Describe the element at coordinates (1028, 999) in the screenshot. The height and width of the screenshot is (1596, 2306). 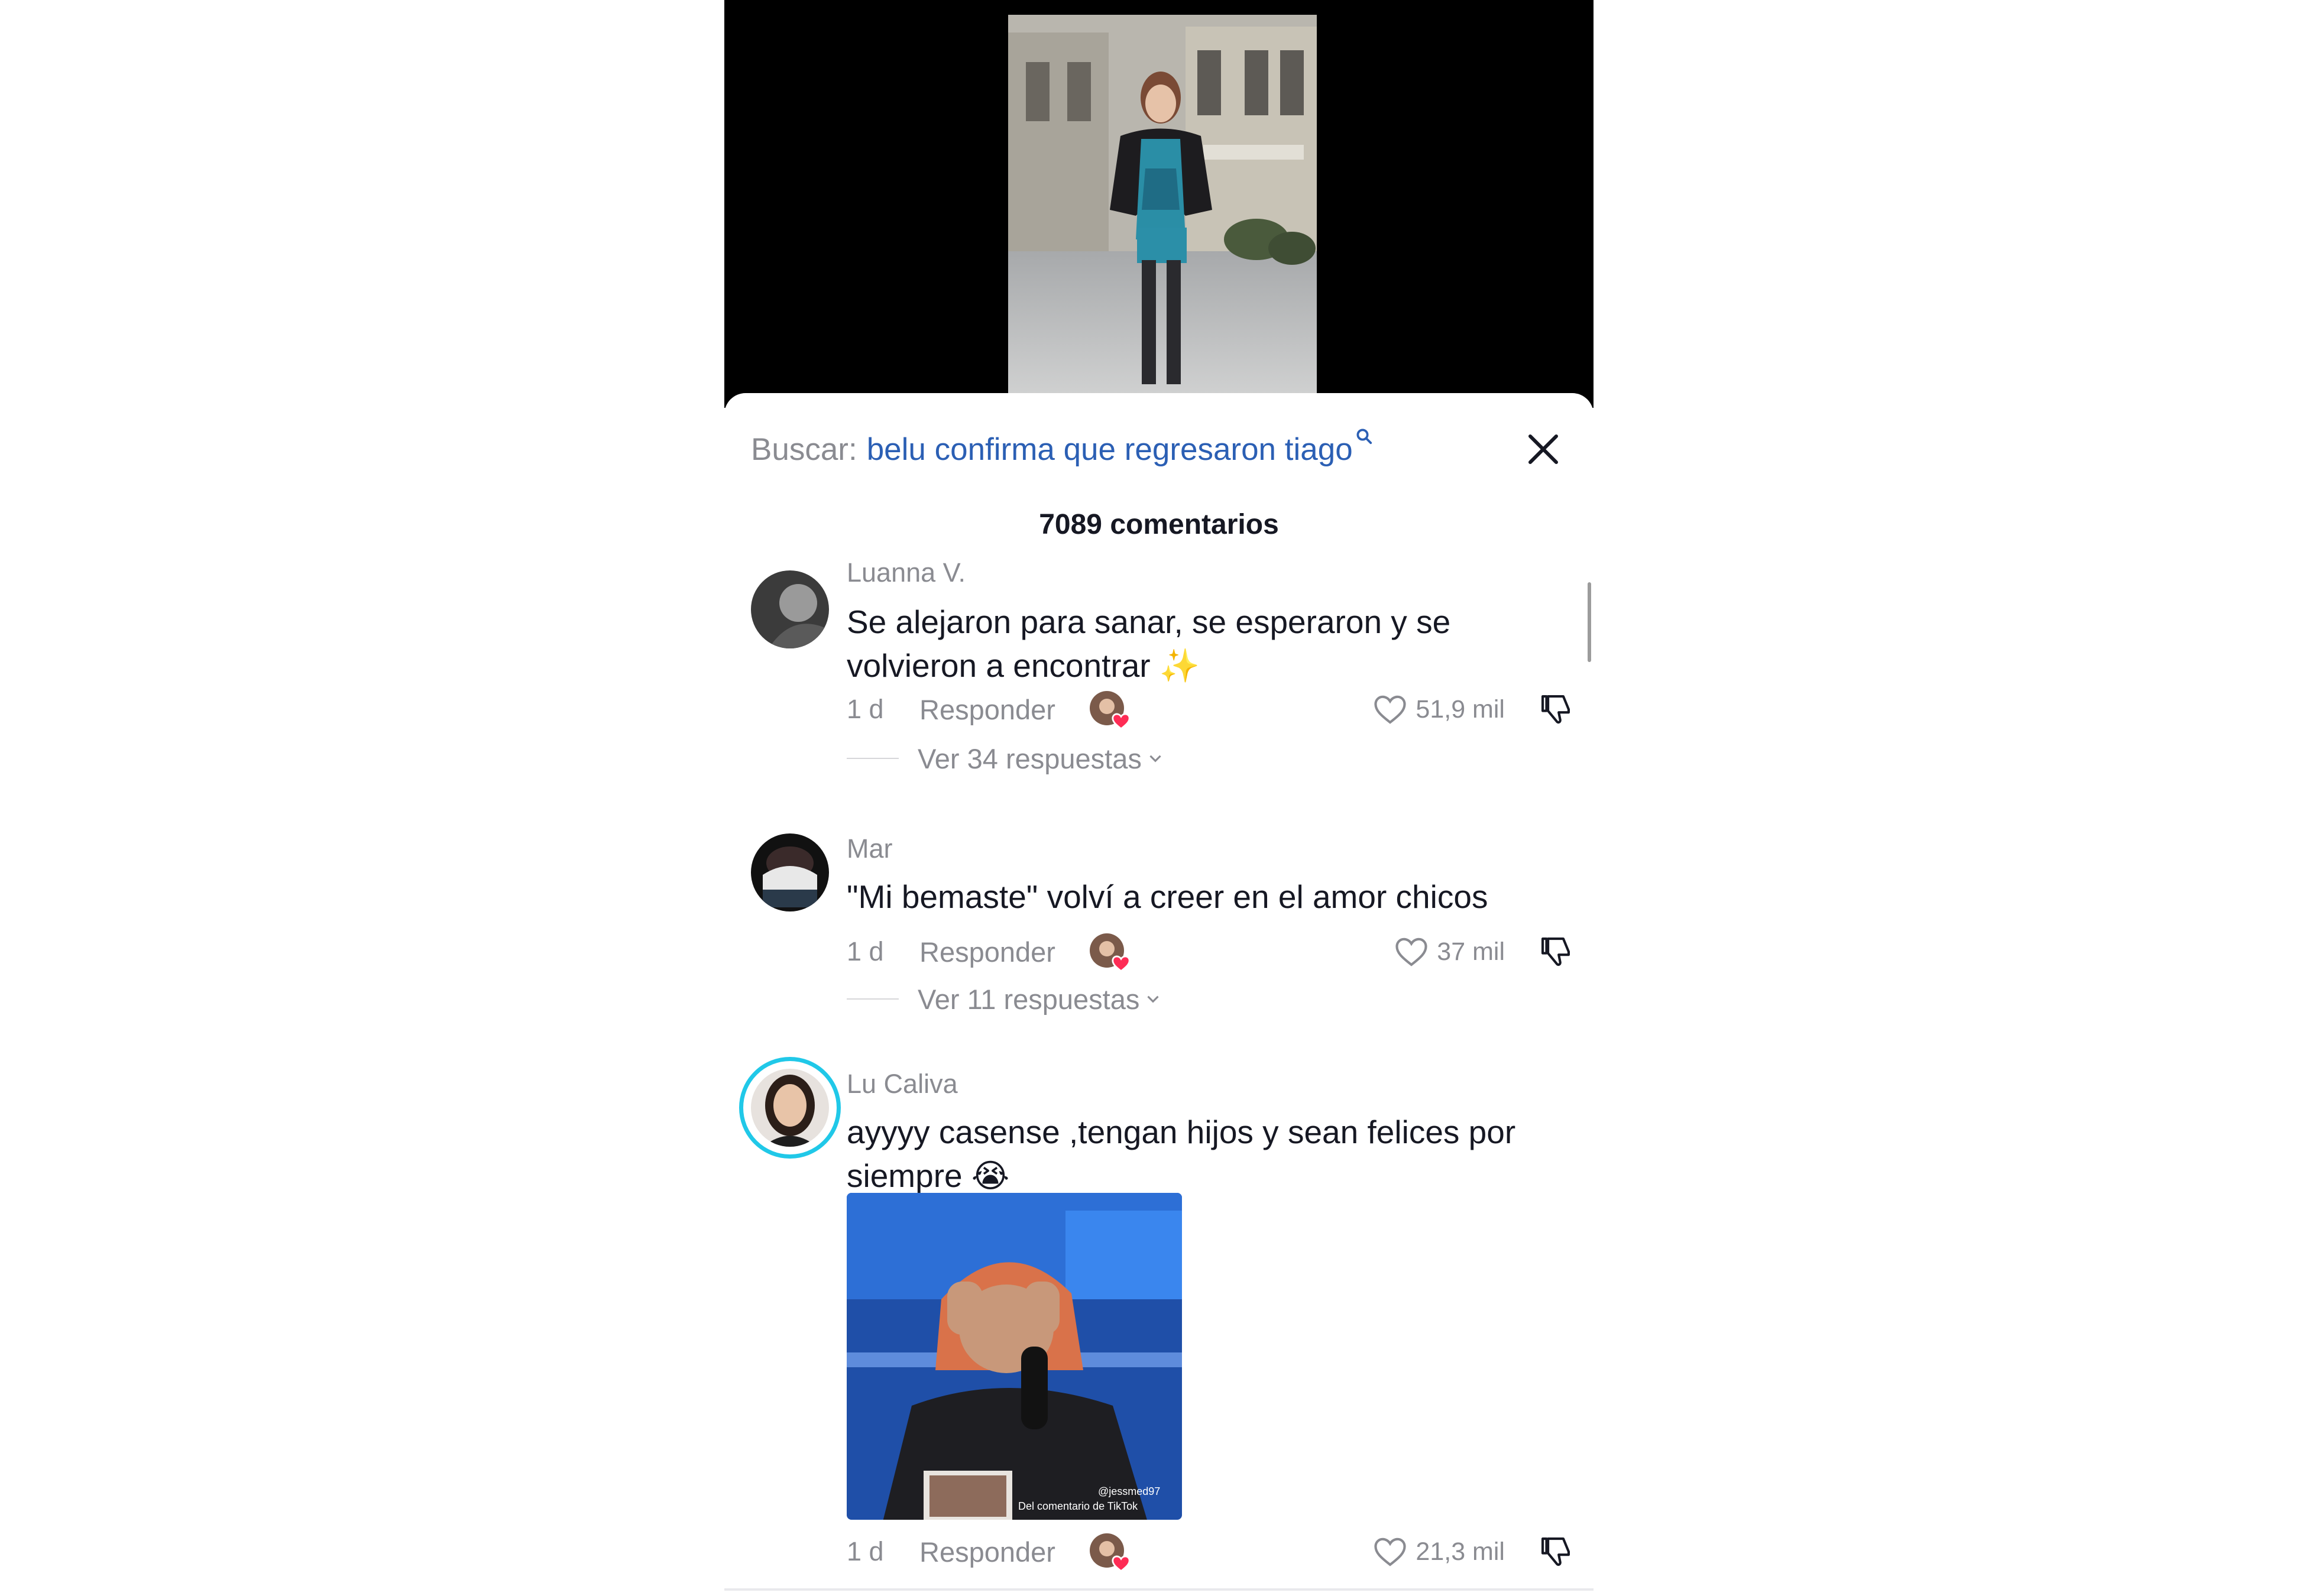
I see `view-replies-label: Ver 11 respuestas` at that location.